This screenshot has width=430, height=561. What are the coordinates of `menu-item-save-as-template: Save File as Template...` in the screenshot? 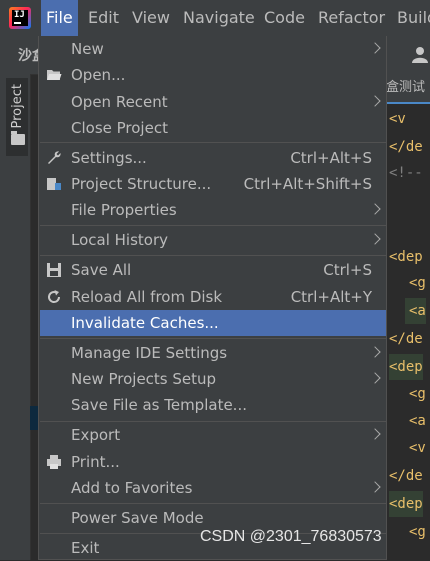 It's located at (213, 405).